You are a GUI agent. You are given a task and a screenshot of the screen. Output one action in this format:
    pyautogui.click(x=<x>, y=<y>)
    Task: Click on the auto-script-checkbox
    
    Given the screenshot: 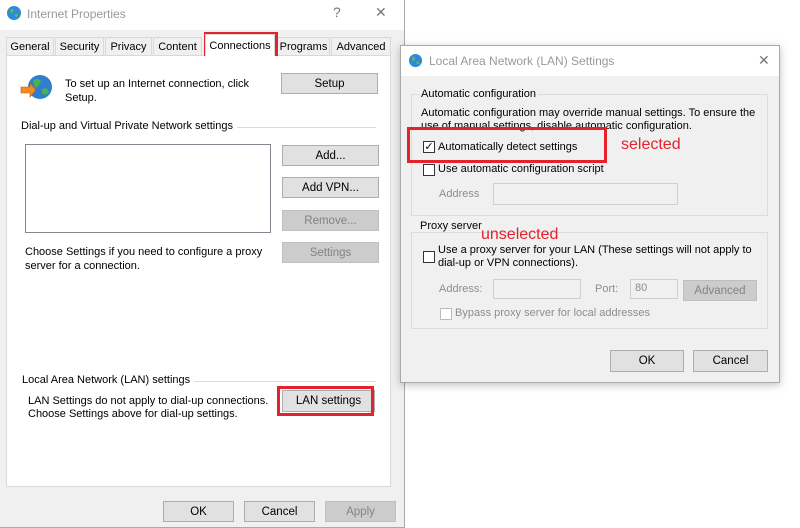 What is the action you would take?
    pyautogui.click(x=429, y=170)
    